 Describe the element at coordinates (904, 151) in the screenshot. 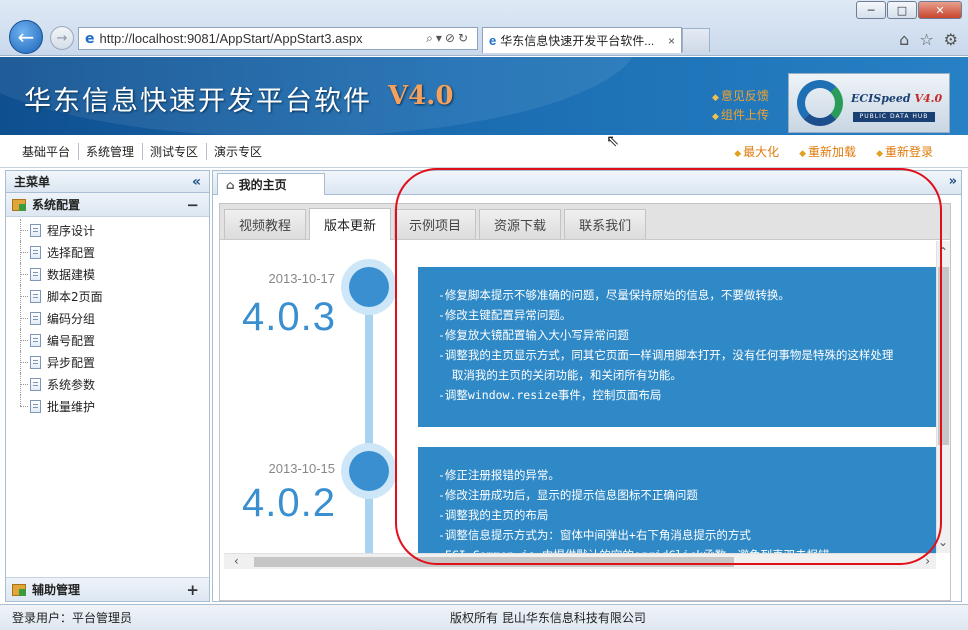

I see `relogin-link: ◆ 重新登录` at that location.